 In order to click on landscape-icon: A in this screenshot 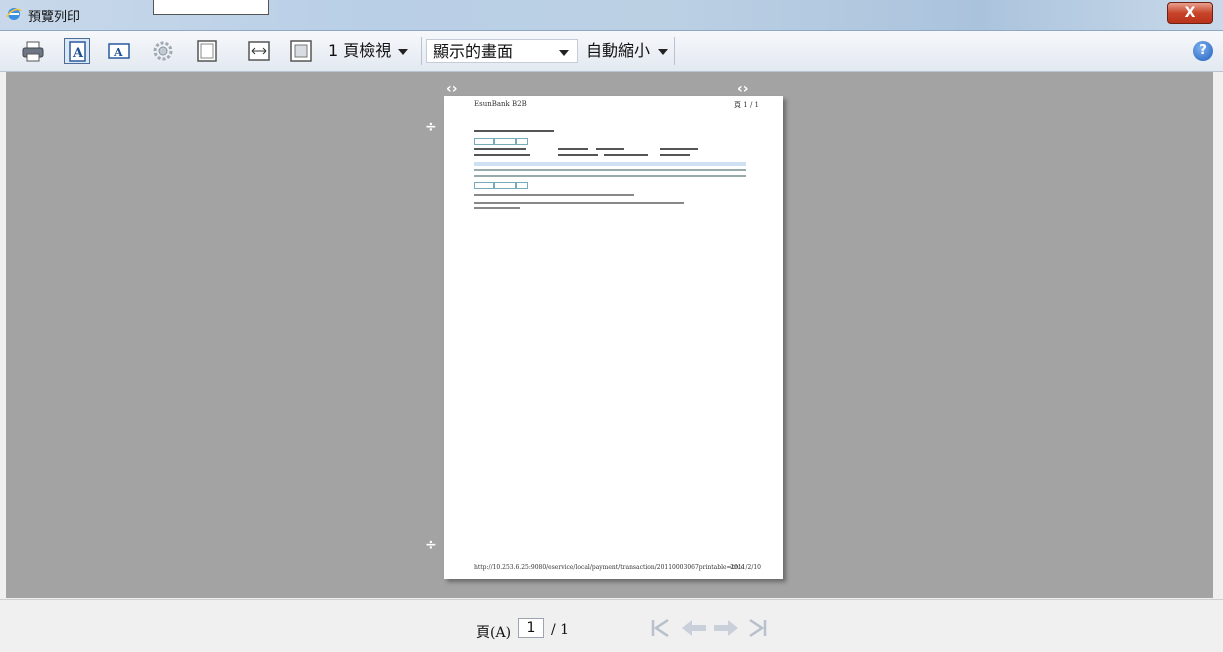, I will do `click(119, 51)`.